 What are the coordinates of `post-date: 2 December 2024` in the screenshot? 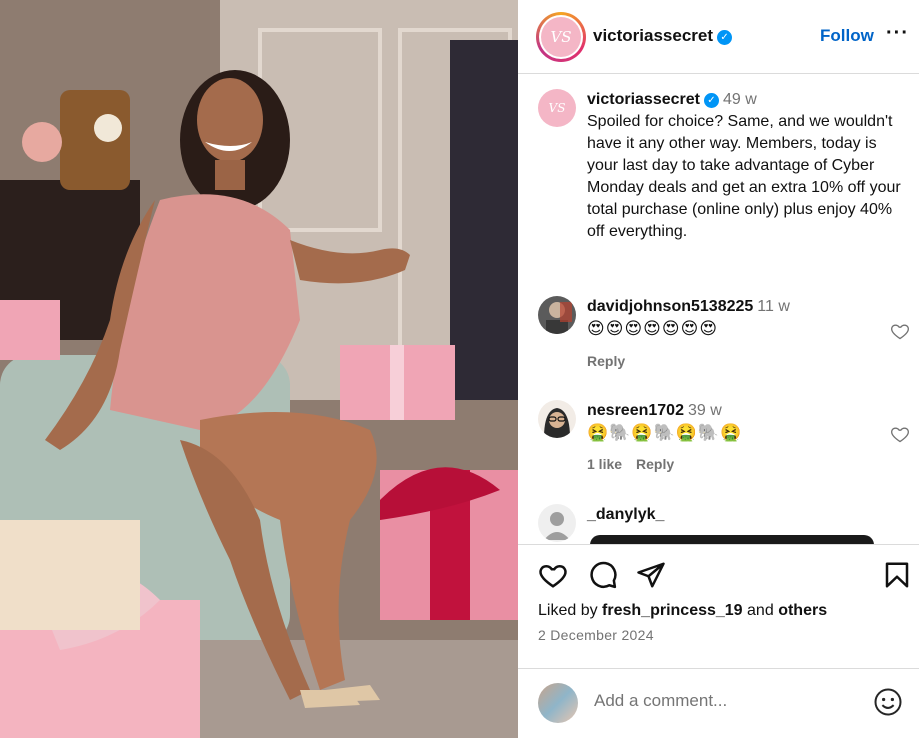 It's located at (596, 635).